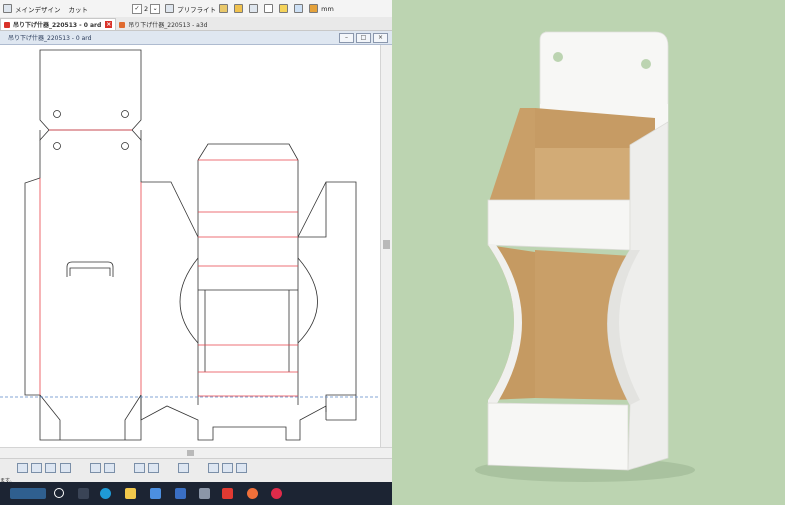 This screenshot has width=785, height=505. I want to click on center-column-outline, so click(248, 257).